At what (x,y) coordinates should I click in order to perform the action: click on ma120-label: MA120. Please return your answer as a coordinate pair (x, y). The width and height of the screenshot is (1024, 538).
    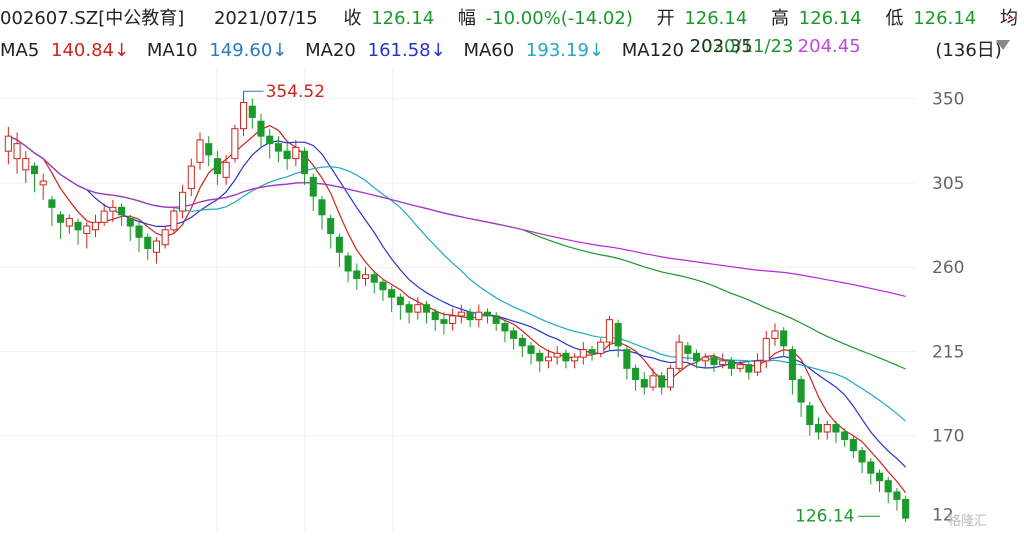
    Looking at the image, I should click on (653, 50).